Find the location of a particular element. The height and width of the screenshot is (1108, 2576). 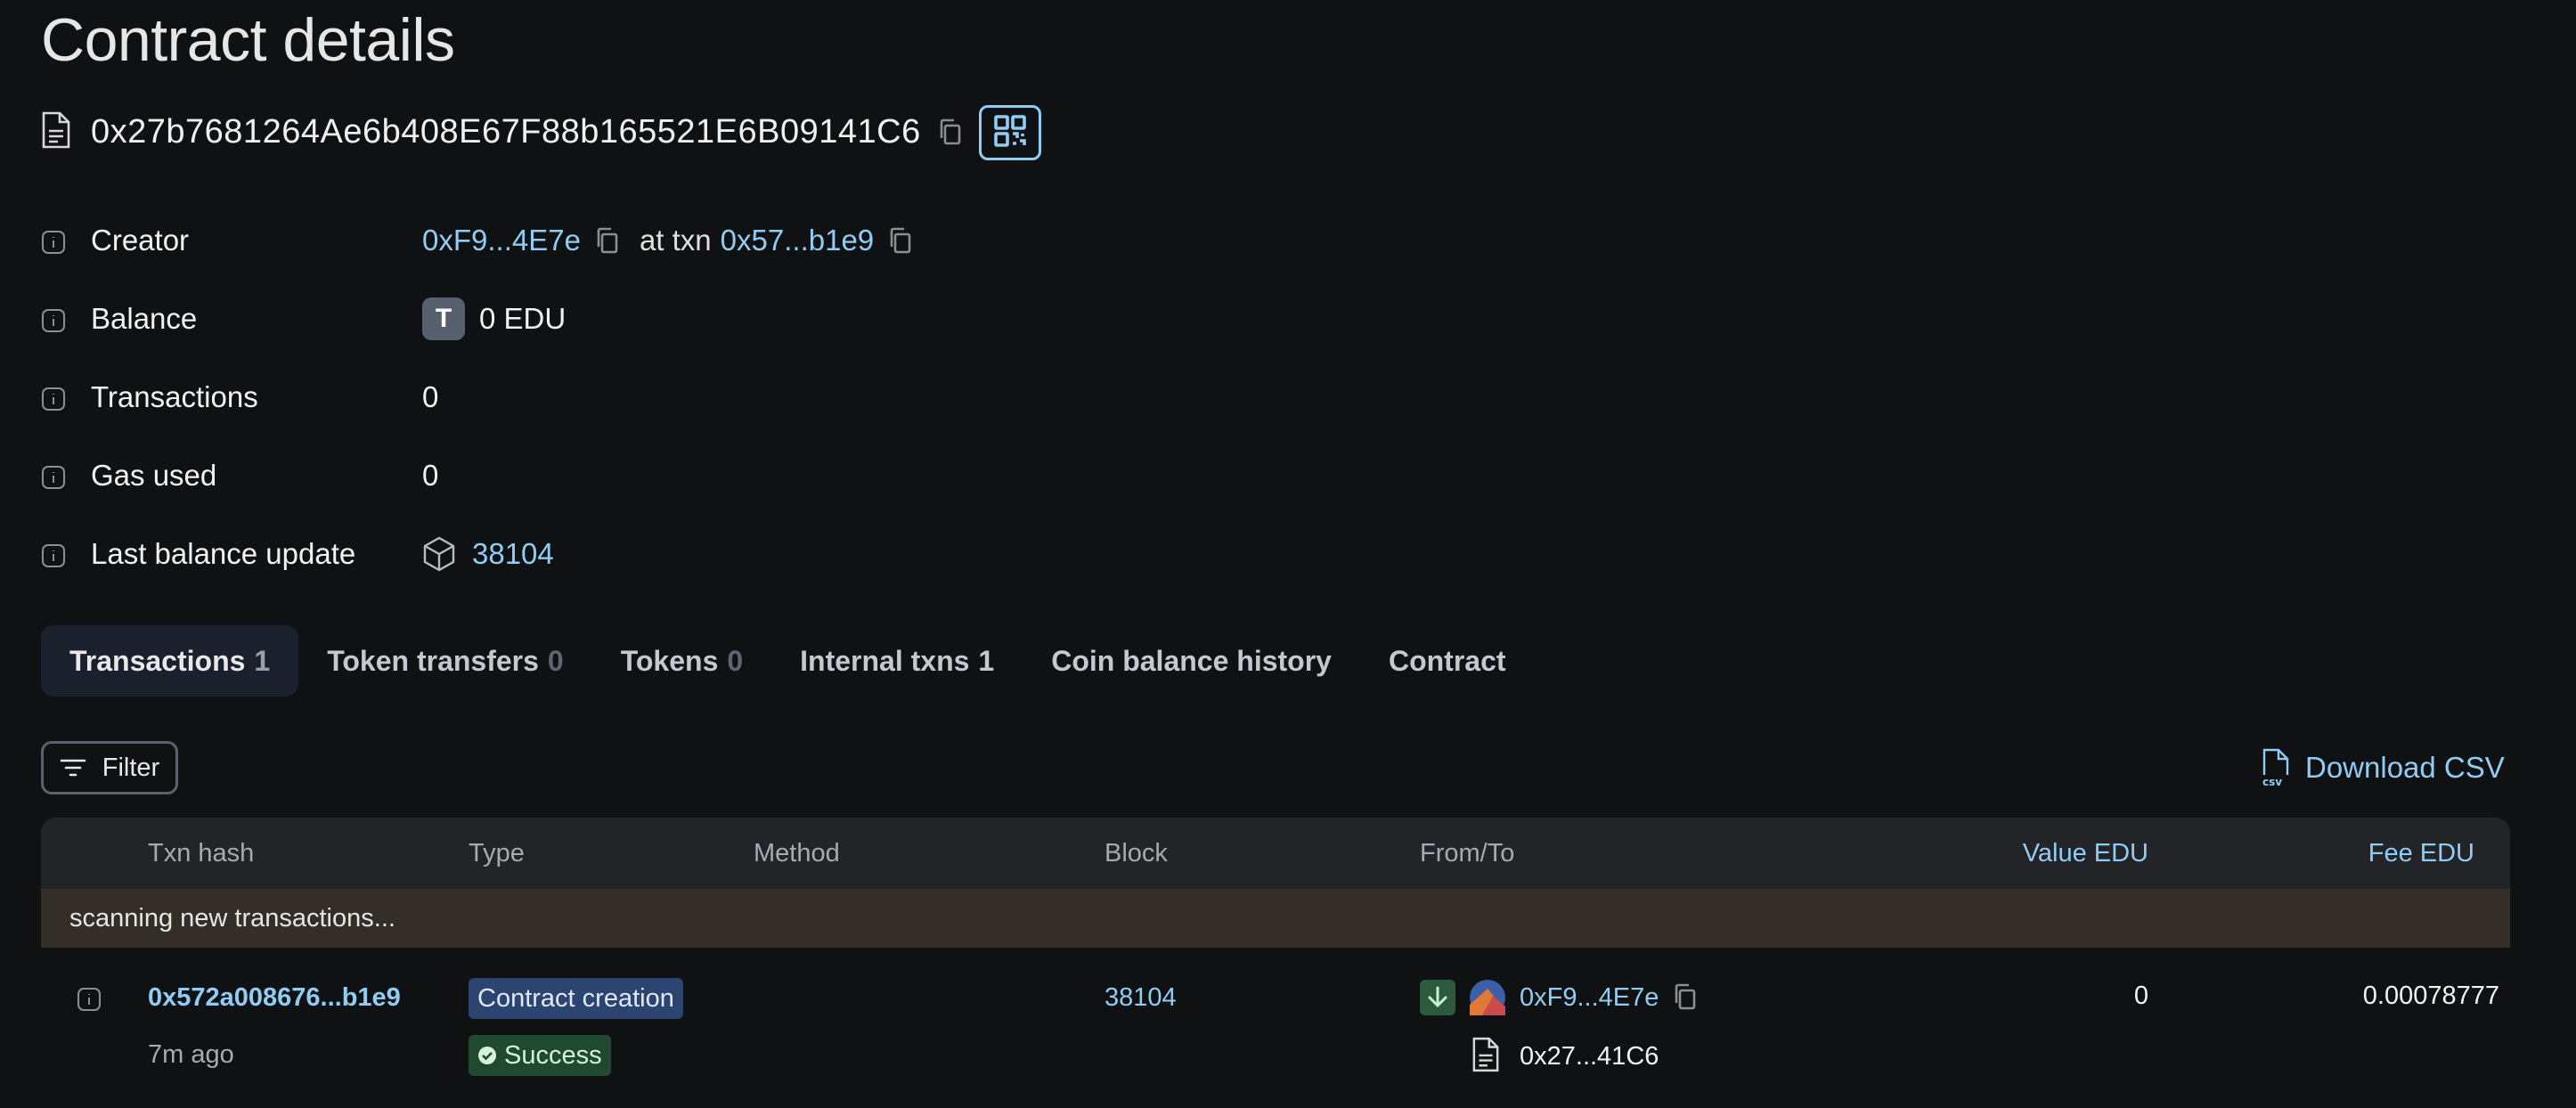

tab-coin-balance-history: Coin balance history is located at coordinates (1191, 661).